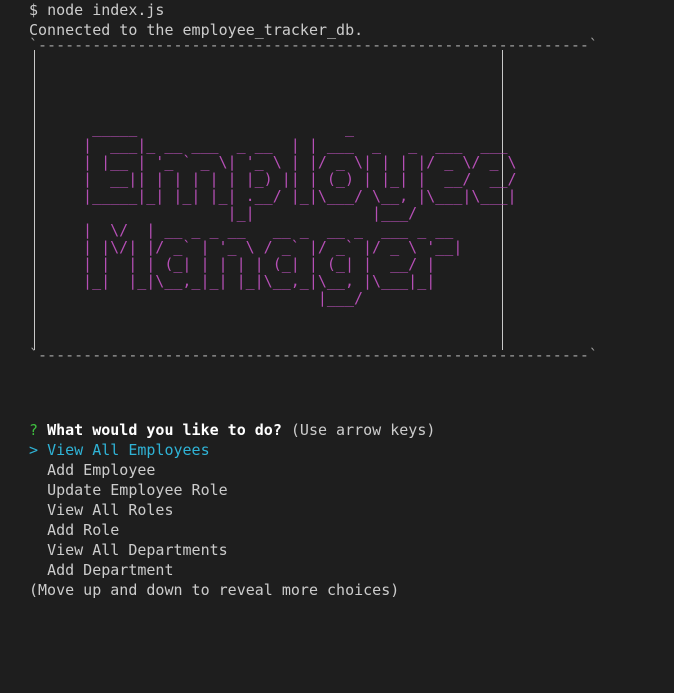 This screenshot has height=693, width=674. I want to click on question-hint: (Use arrow keys), so click(363, 430).